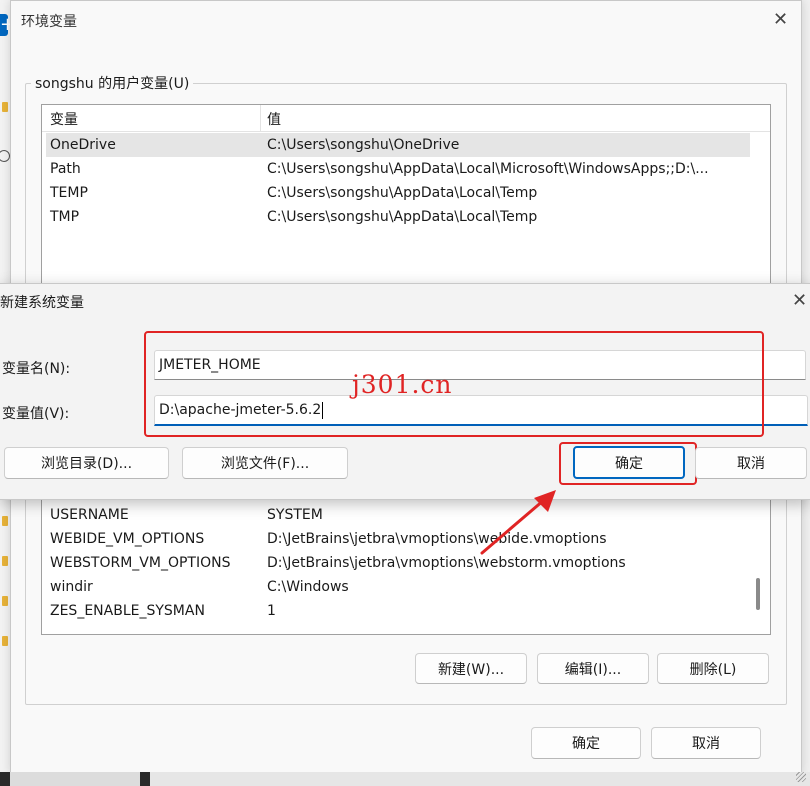  I want to click on window-title: 环境变量, so click(49, 22).